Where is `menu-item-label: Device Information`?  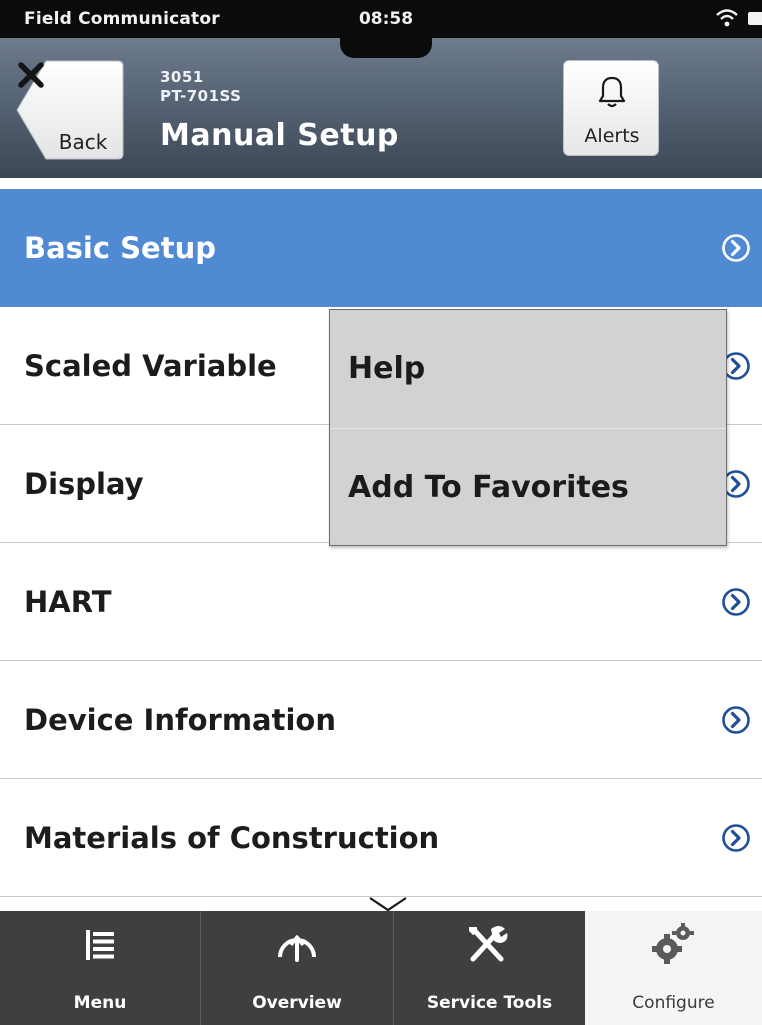 menu-item-label: Device Information is located at coordinates (180, 720).